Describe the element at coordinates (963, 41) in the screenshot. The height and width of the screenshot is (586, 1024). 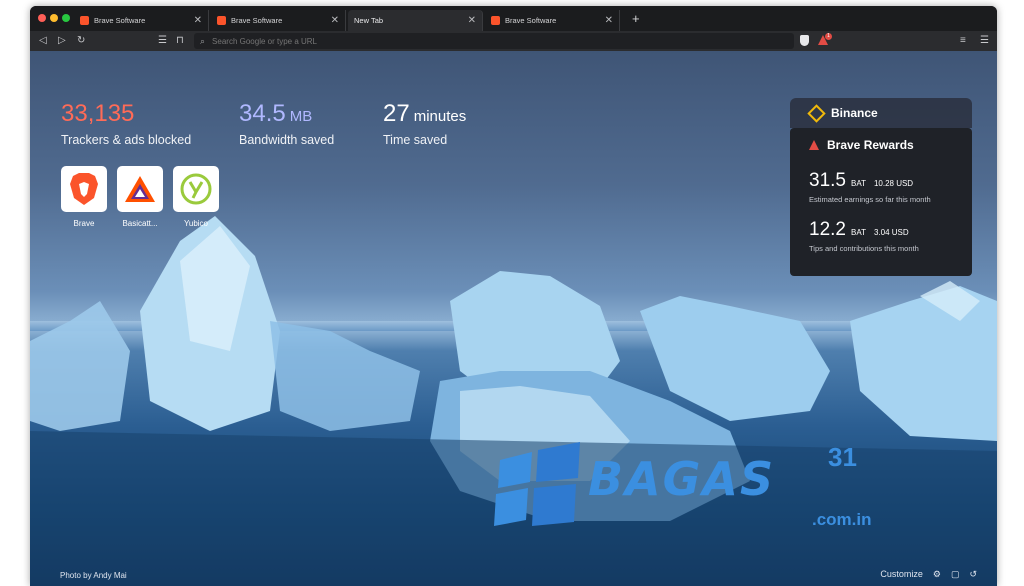
I see `playlist-icon: ≡` at that location.